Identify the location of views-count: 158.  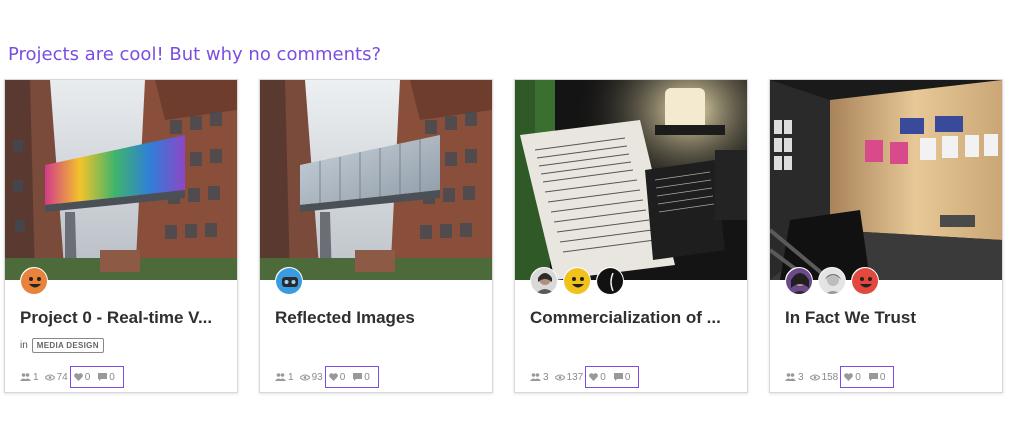
(830, 377).